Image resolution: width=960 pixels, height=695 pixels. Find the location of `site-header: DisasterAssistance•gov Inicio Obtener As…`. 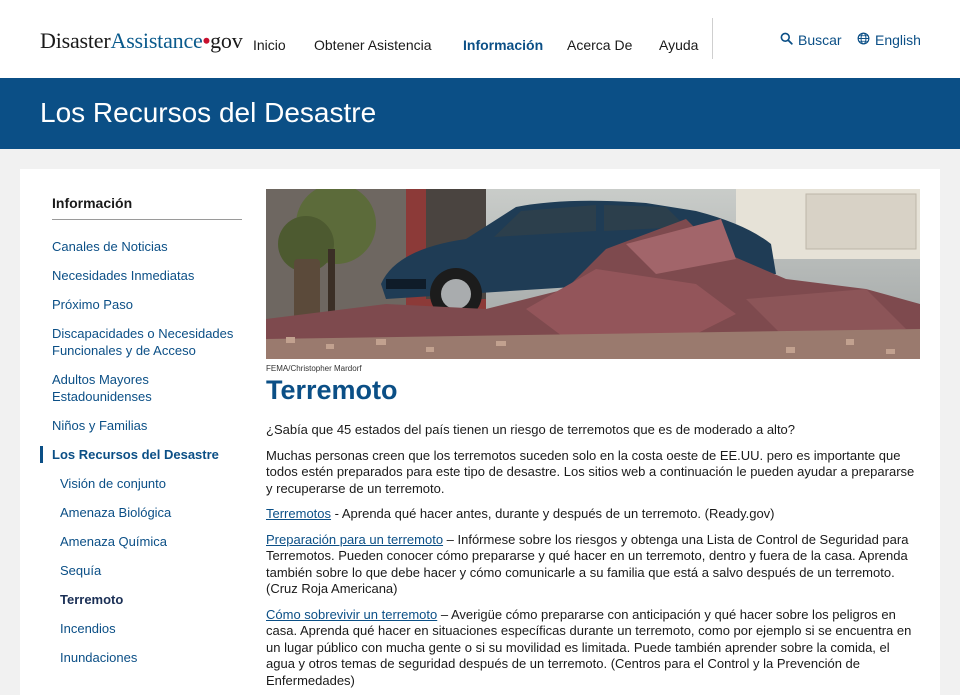

site-header: DisasterAssistance•gov Inicio Obtener As… is located at coordinates (480, 39).